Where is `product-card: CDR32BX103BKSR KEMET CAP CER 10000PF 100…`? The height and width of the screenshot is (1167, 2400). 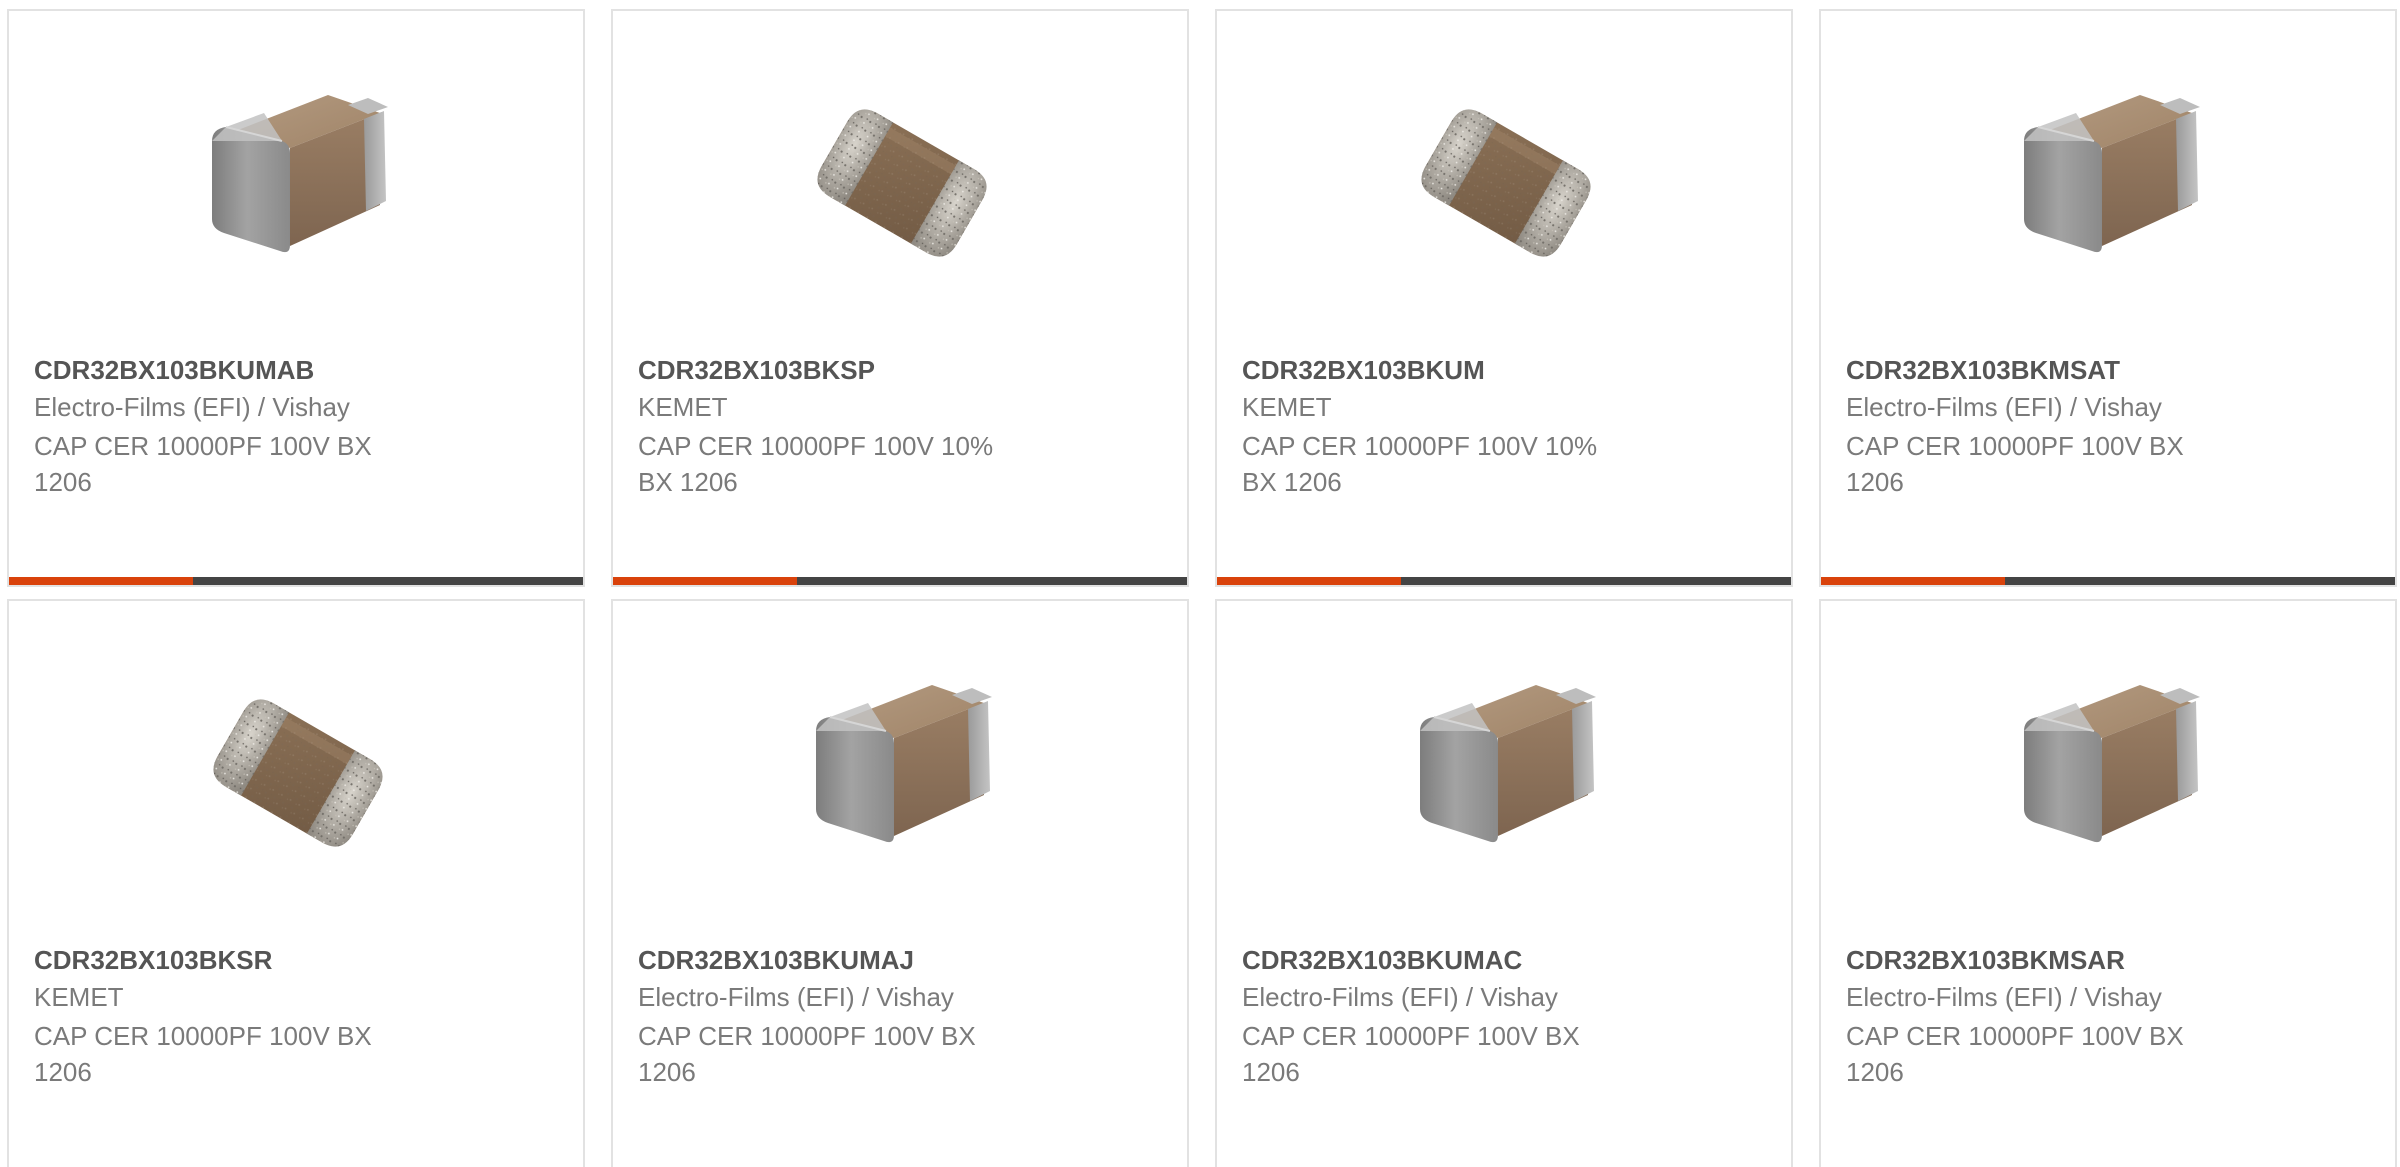
product-card: CDR32BX103BKSR KEMET CAP CER 10000PF 100… is located at coordinates (296, 883).